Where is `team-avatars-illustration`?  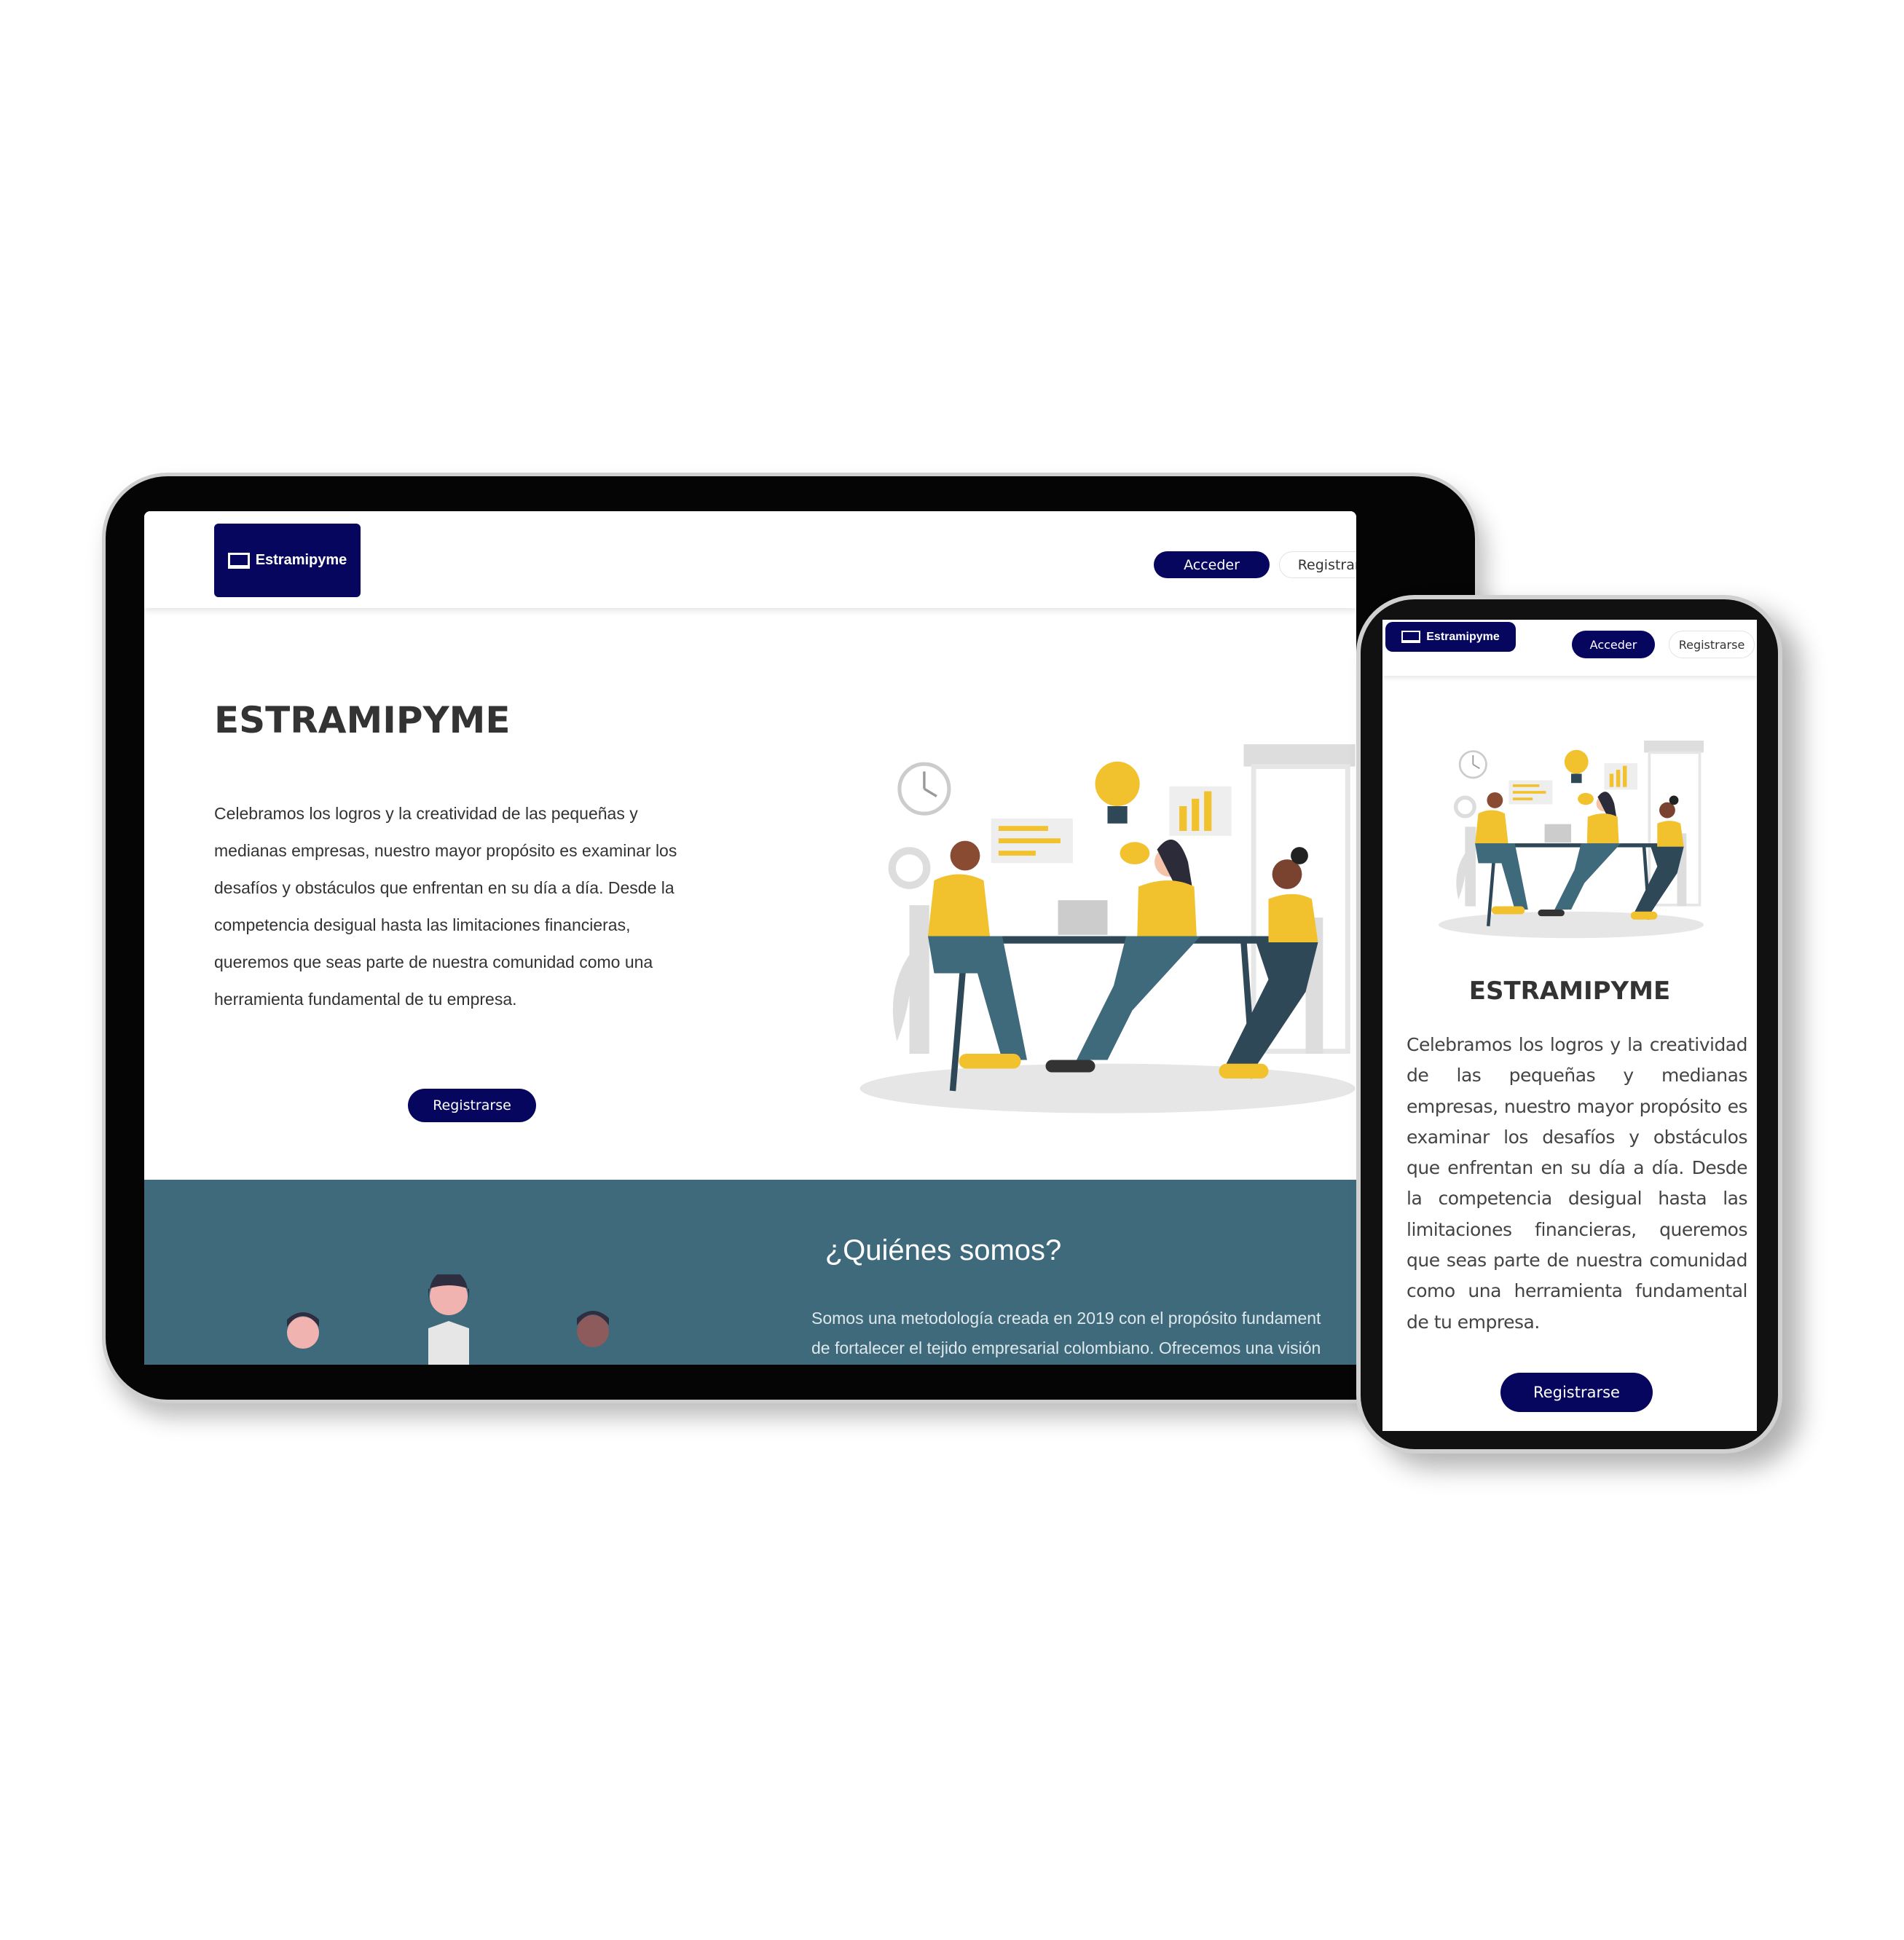
team-avatars-illustration is located at coordinates (448, 1319).